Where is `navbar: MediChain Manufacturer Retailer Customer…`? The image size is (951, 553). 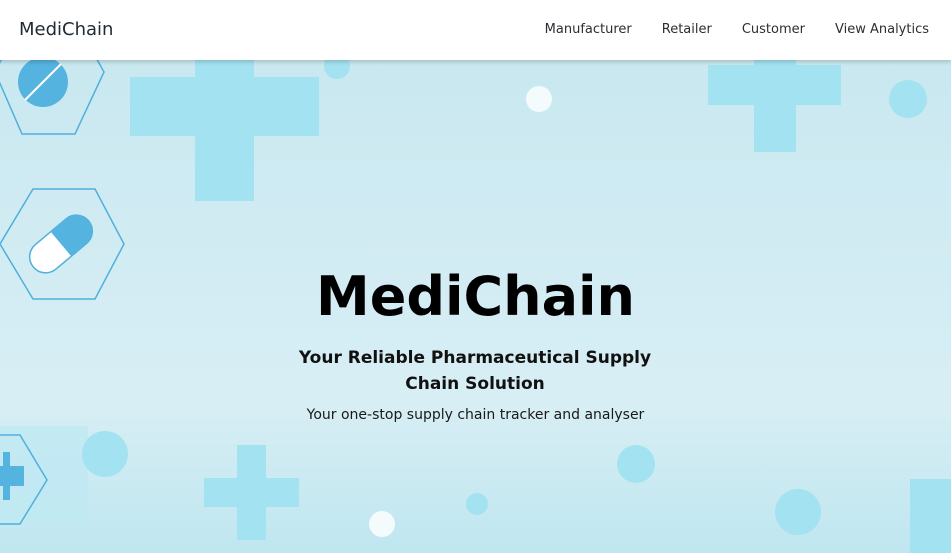
navbar: MediChain Manufacturer Retailer Customer… is located at coordinates (475, 30).